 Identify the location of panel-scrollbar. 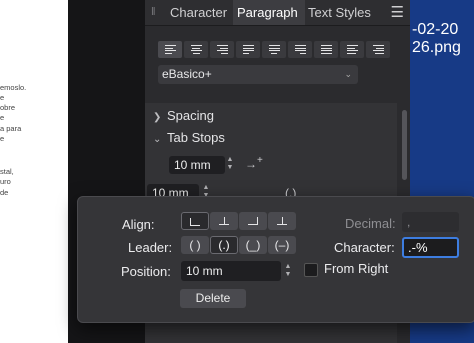
(404, 145).